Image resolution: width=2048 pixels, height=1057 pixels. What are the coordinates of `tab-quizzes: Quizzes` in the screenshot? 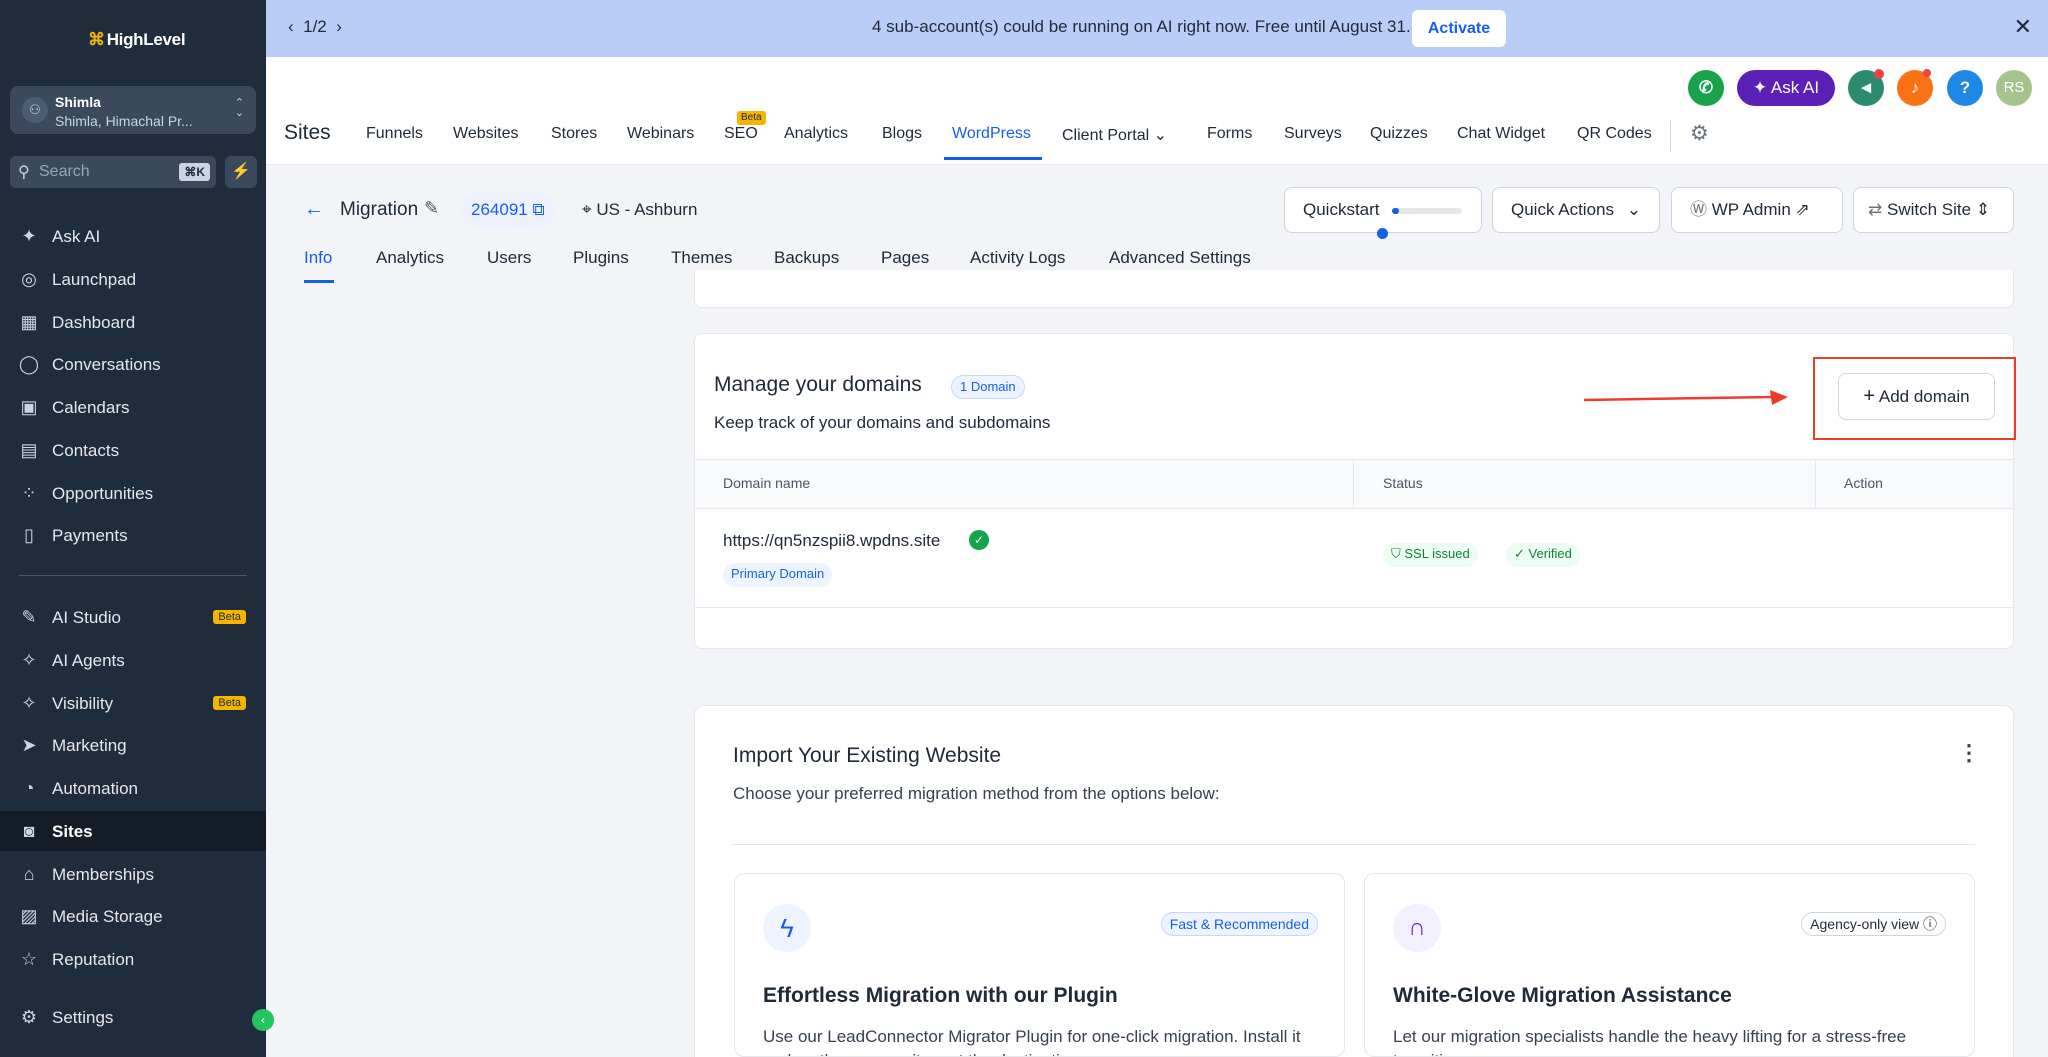 It's located at (1399, 134).